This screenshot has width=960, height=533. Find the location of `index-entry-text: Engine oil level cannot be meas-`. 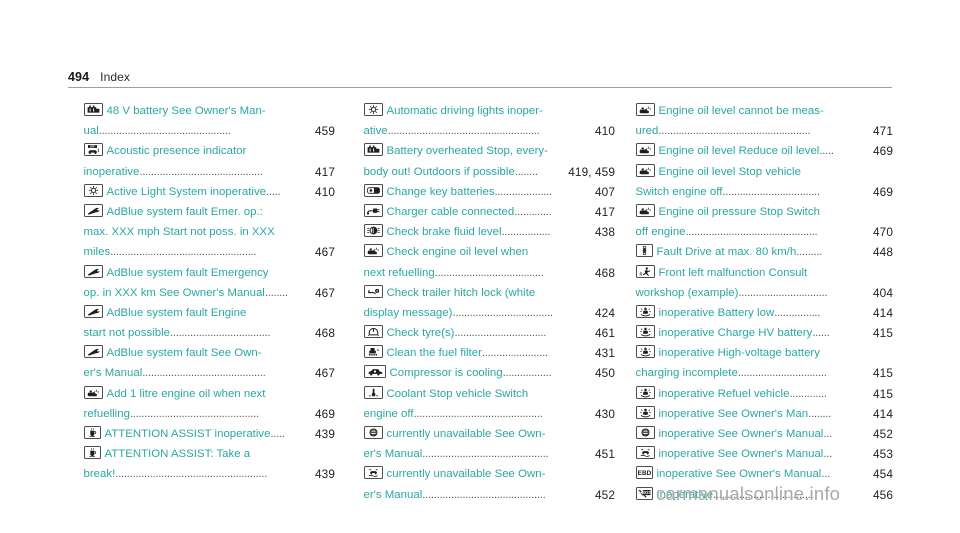

index-entry-text: Engine oil level cannot be meas- is located at coordinates (741, 111).